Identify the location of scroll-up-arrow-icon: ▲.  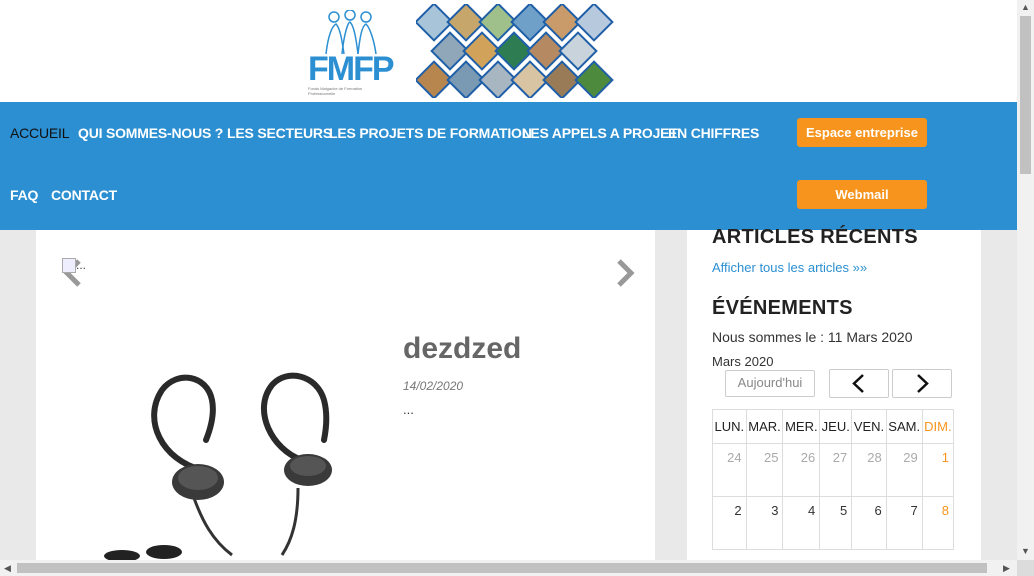
(1025, 7).